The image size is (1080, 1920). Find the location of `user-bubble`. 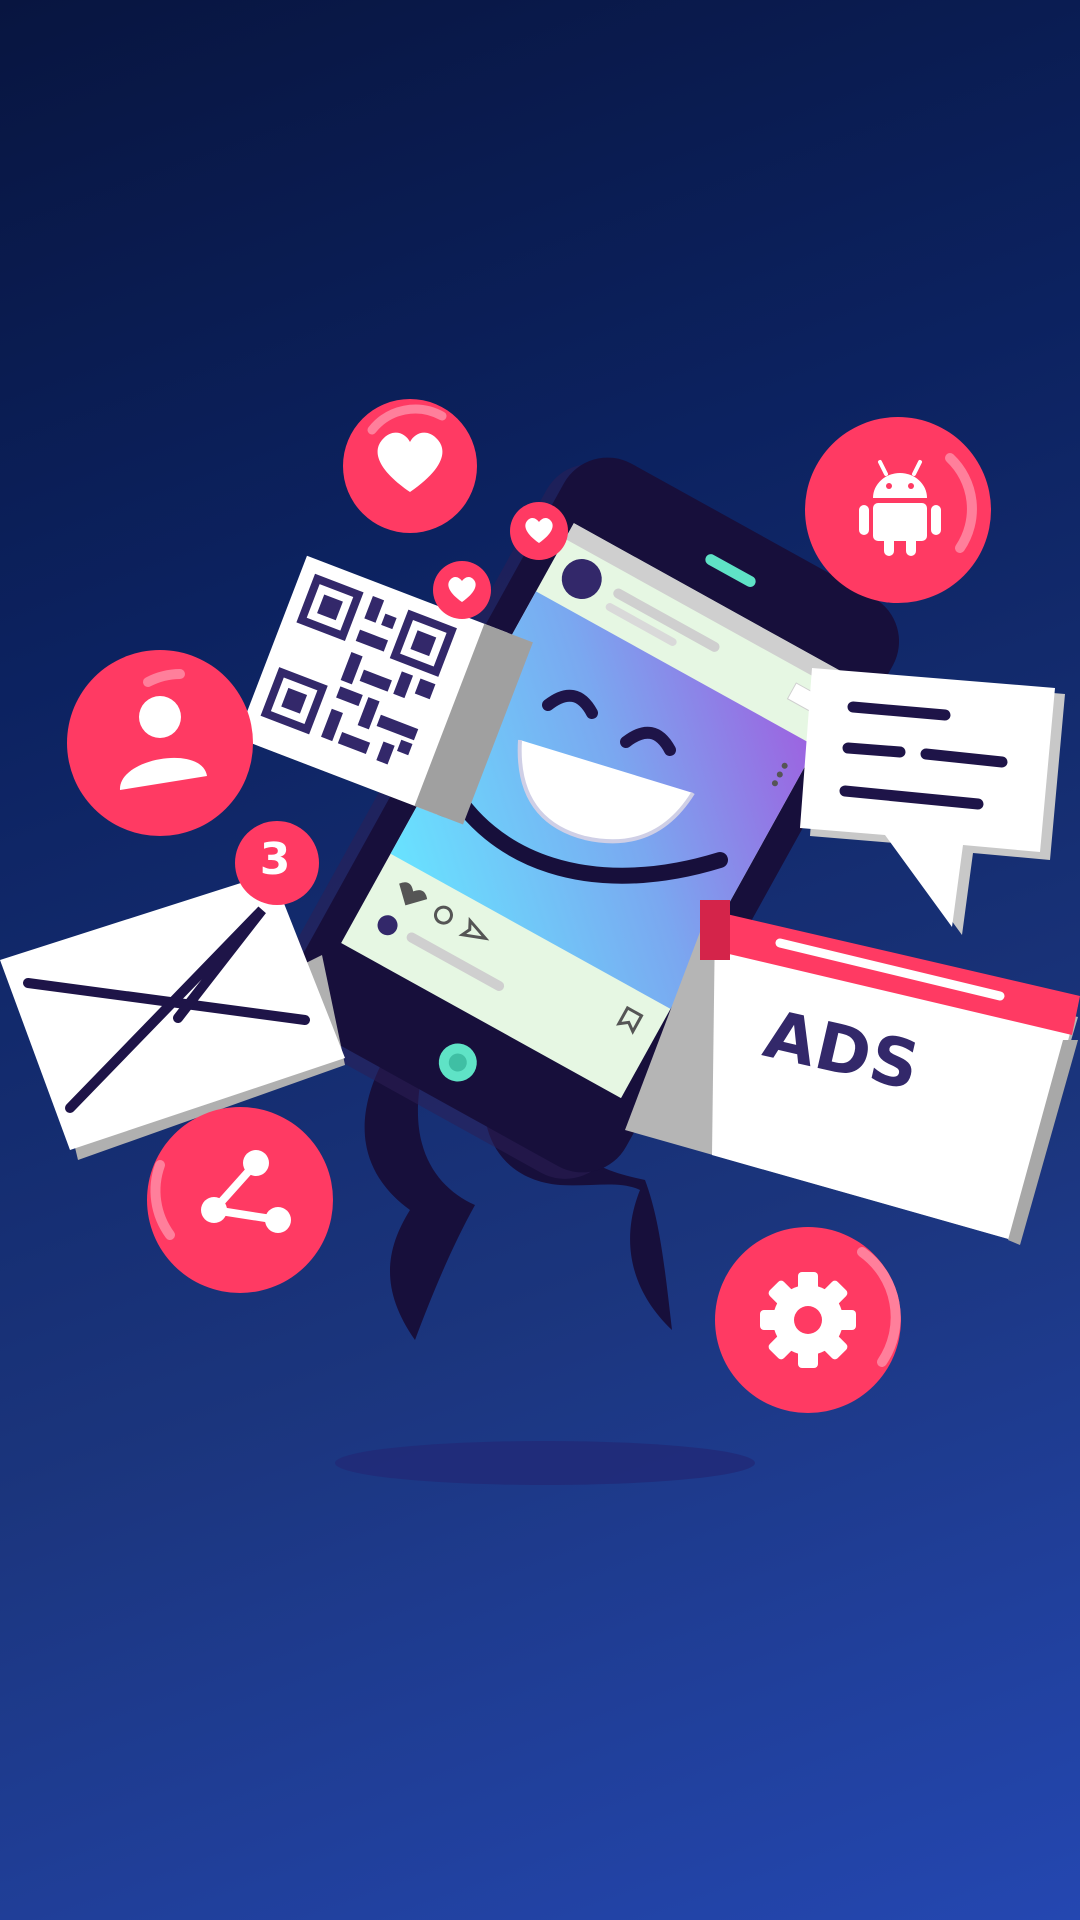

user-bubble is located at coordinates (160, 743).